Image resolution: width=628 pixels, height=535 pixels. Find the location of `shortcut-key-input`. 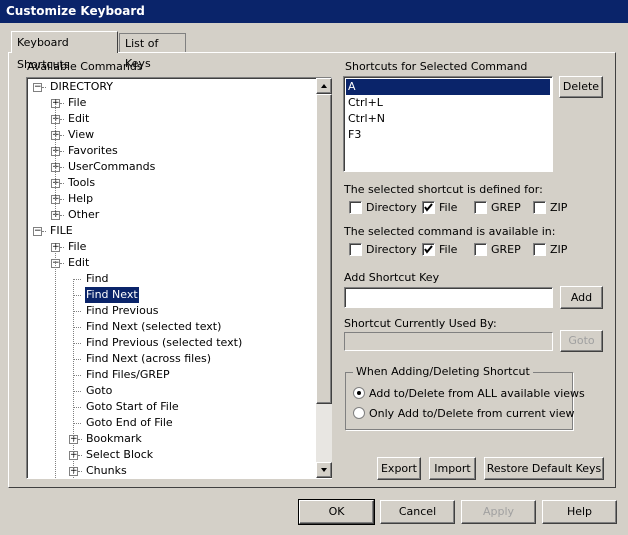

shortcut-key-input is located at coordinates (448, 297).